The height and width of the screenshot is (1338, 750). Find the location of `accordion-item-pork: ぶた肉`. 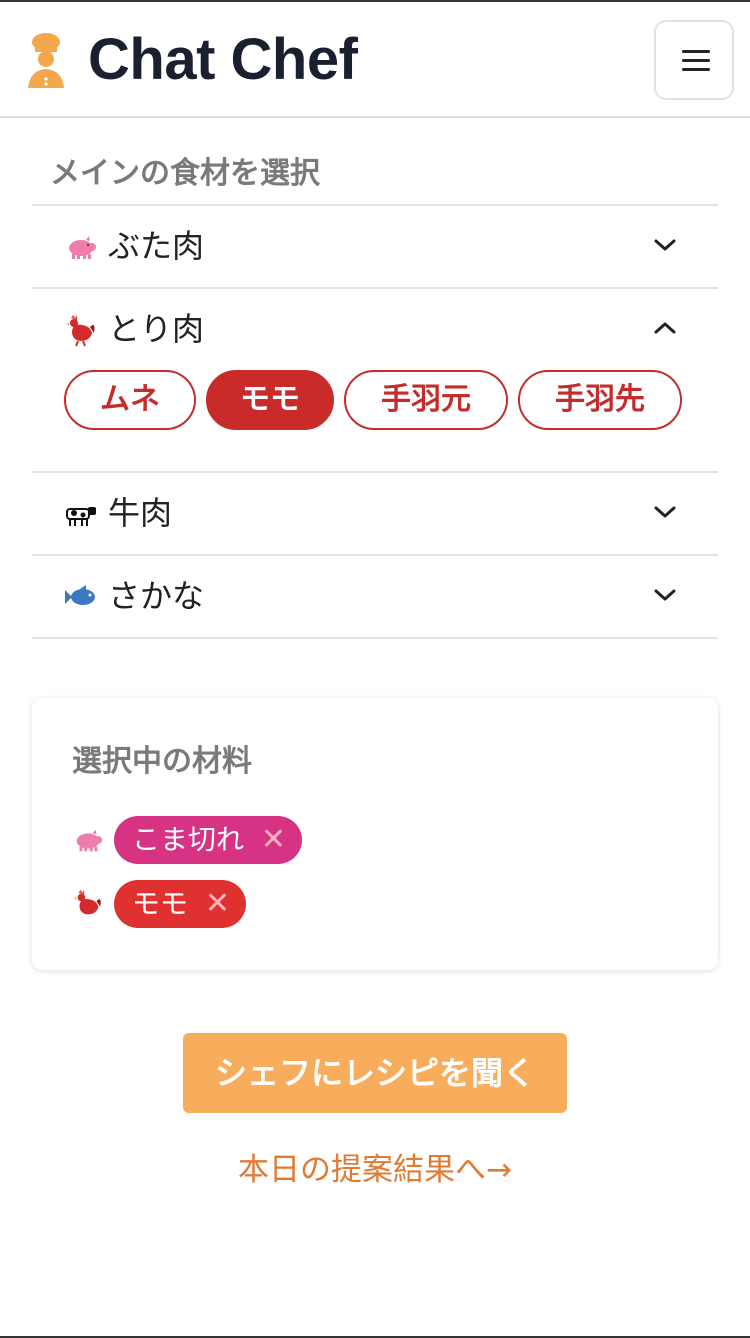

accordion-item-pork: ぶた肉 is located at coordinates (375, 245).